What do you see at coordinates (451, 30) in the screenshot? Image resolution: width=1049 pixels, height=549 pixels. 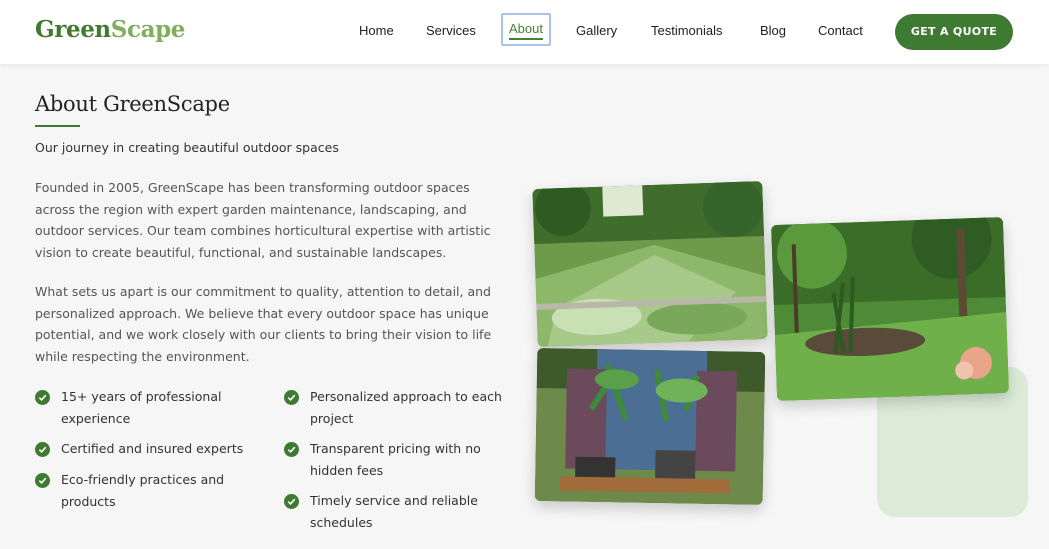 I see `nav-services: Services` at bounding box center [451, 30].